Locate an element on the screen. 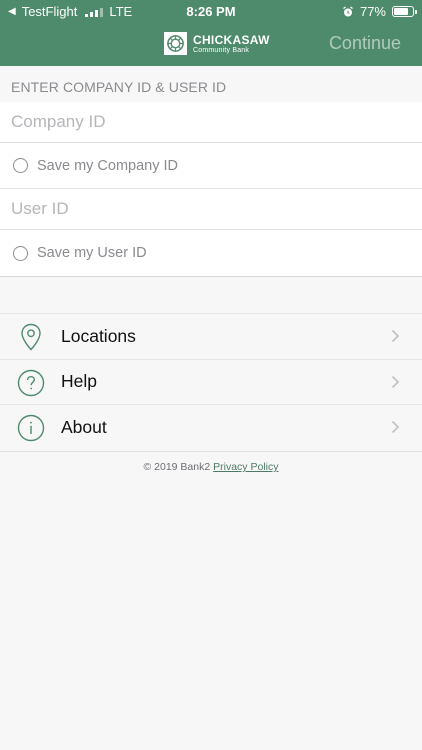 The height and width of the screenshot is (750, 422). menu-item-locations: Locations is located at coordinates (211, 337).